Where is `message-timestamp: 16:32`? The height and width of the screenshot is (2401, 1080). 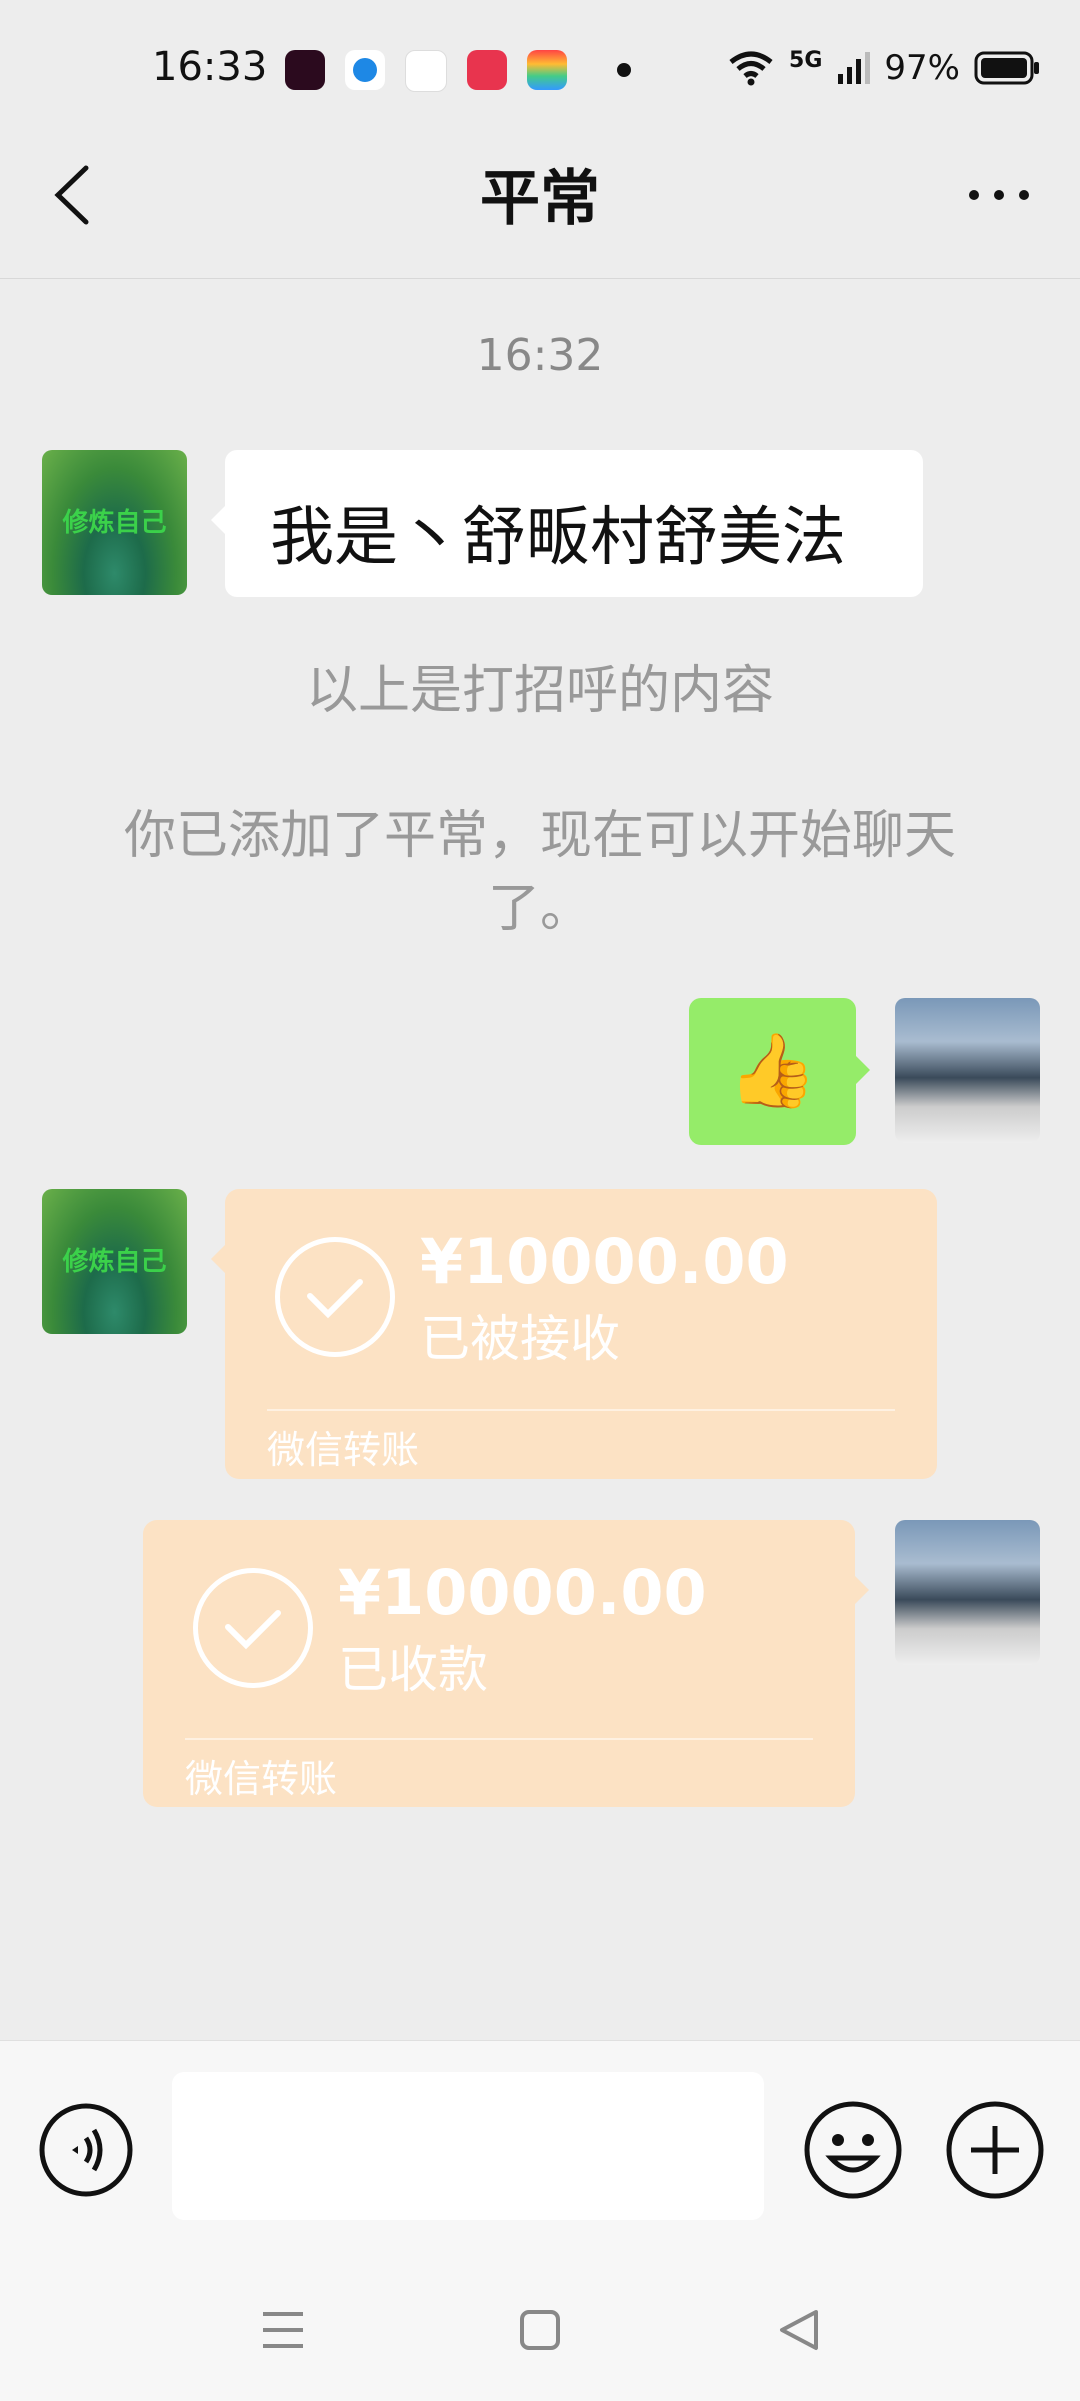 message-timestamp: 16:32 is located at coordinates (540, 355).